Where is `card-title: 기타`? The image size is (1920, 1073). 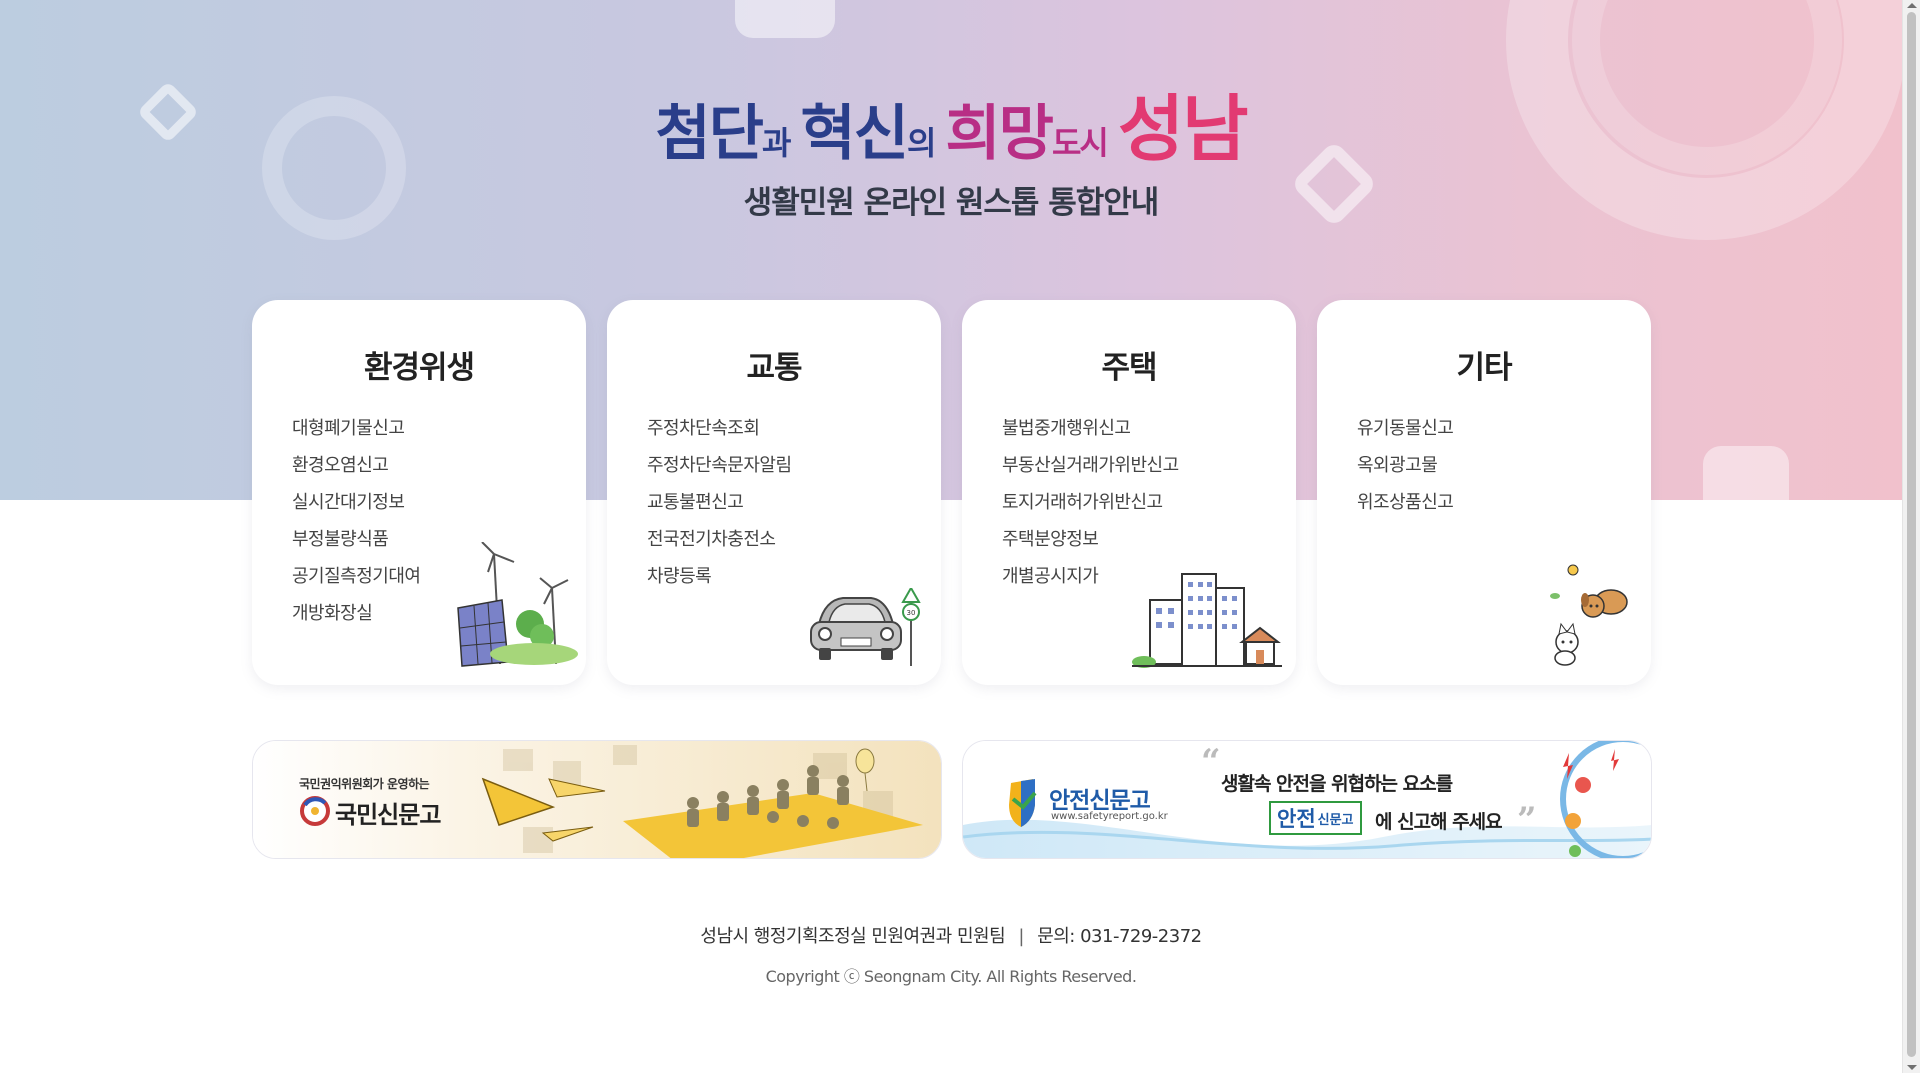
card-title: 기타 is located at coordinates (1484, 364).